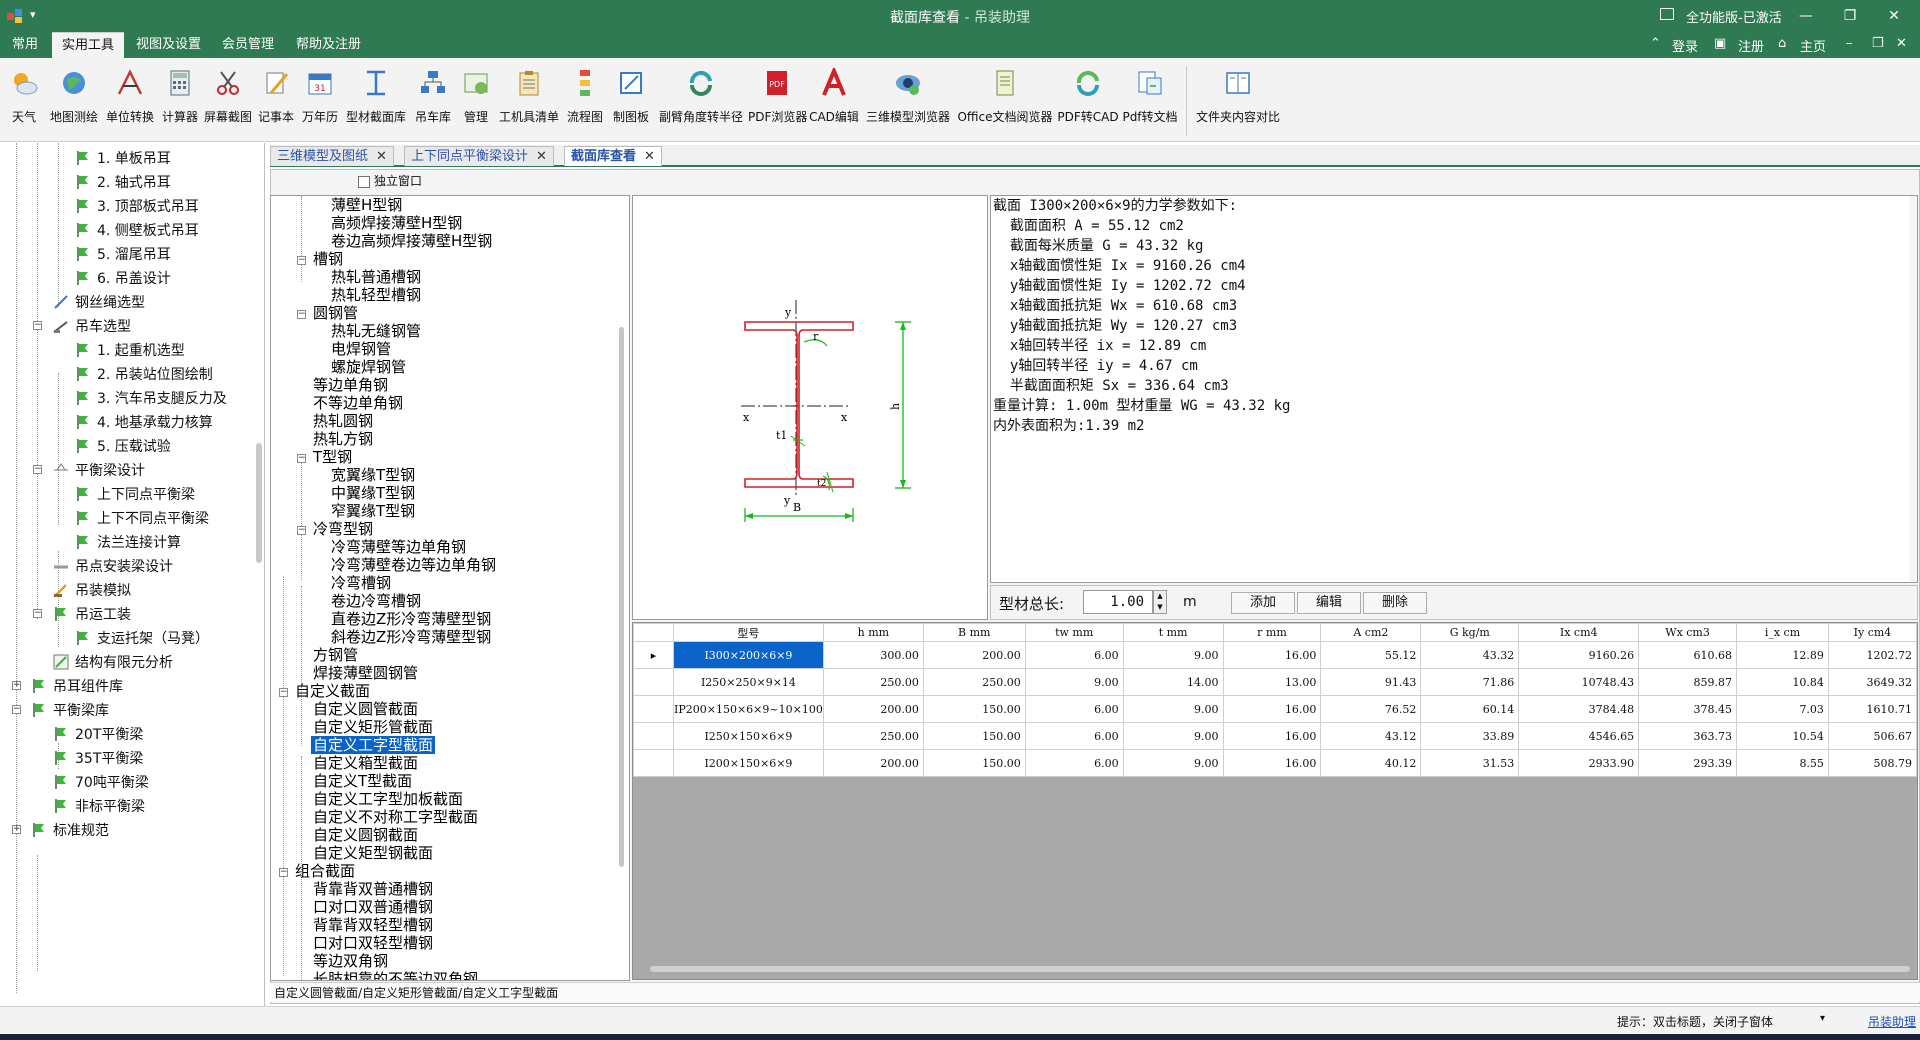 The height and width of the screenshot is (1040, 1920). Describe the element at coordinates (1579, 736) in the screenshot. I see `table-cell: 4546.65` at that location.